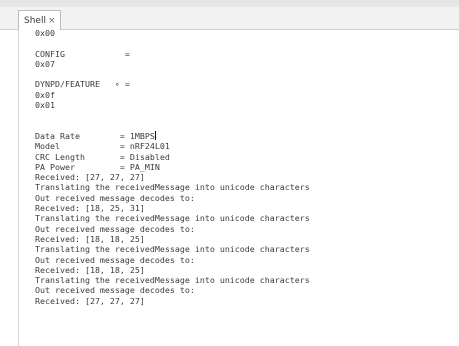  What do you see at coordinates (9, 188) in the screenshot?
I see `left-gutter` at bounding box center [9, 188].